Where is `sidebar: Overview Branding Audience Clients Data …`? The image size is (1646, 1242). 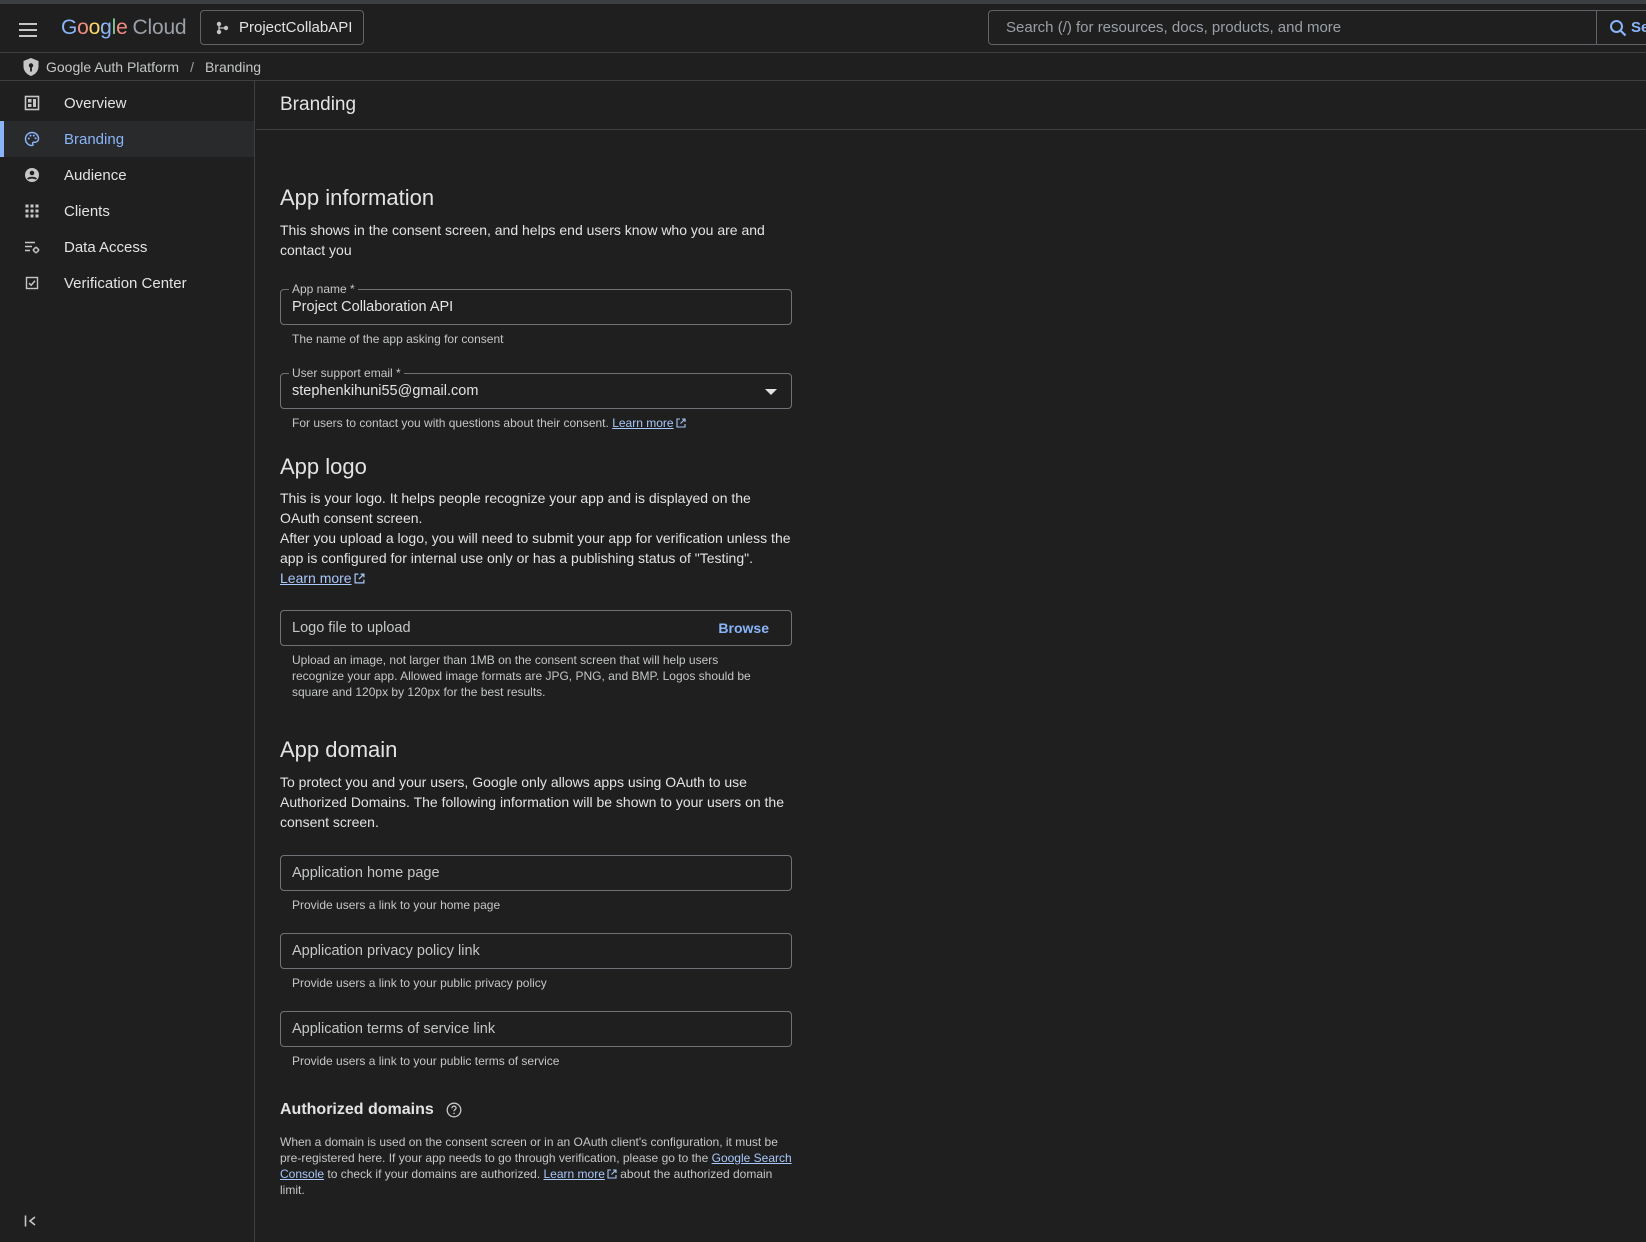
sidebar: Overview Branding Audience Clients Data … is located at coordinates (127, 661).